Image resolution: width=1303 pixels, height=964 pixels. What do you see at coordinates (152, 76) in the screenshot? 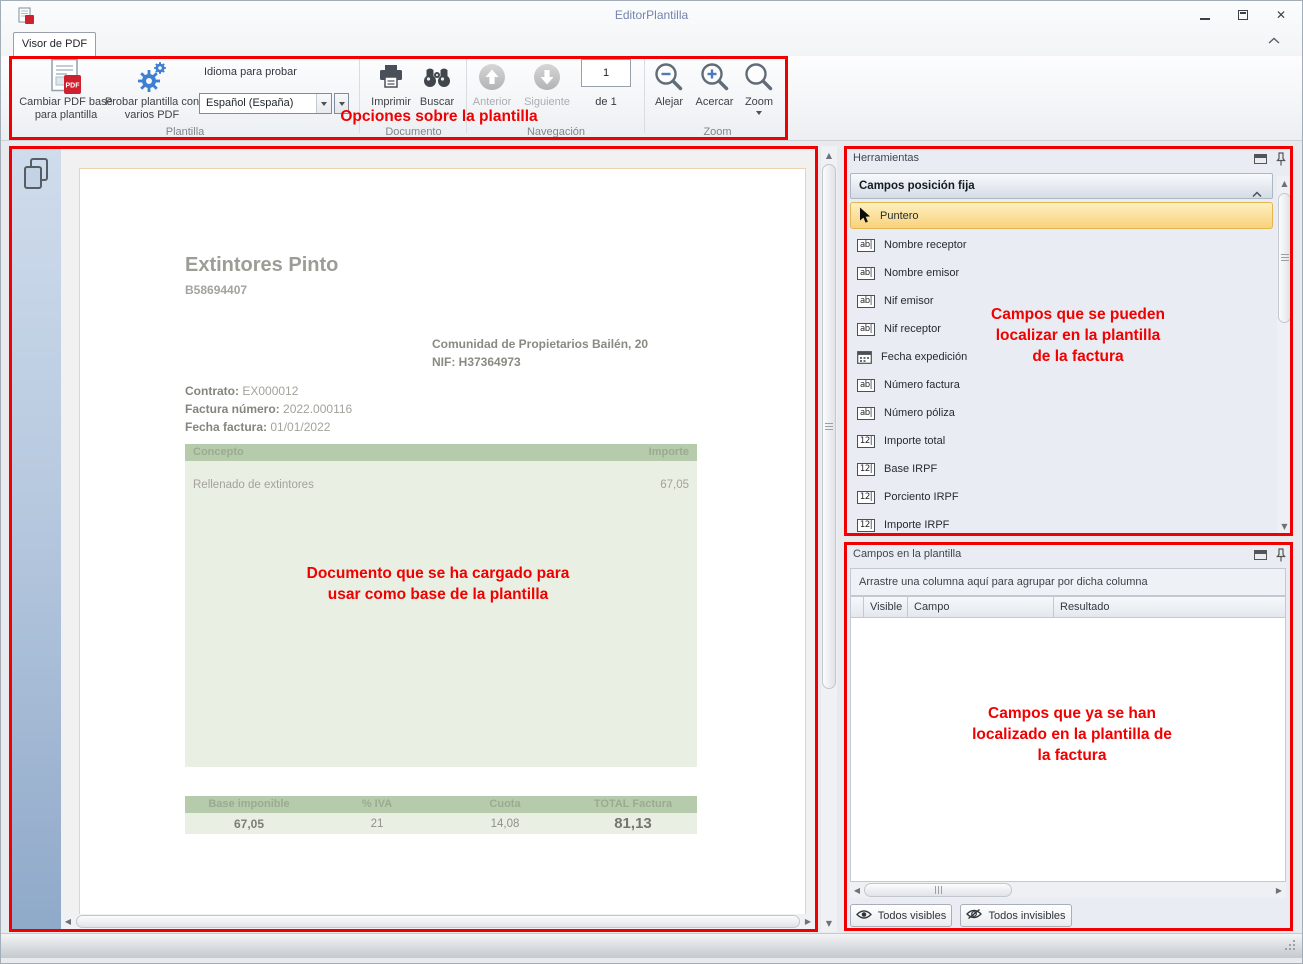
I see `gears-icon` at bounding box center [152, 76].